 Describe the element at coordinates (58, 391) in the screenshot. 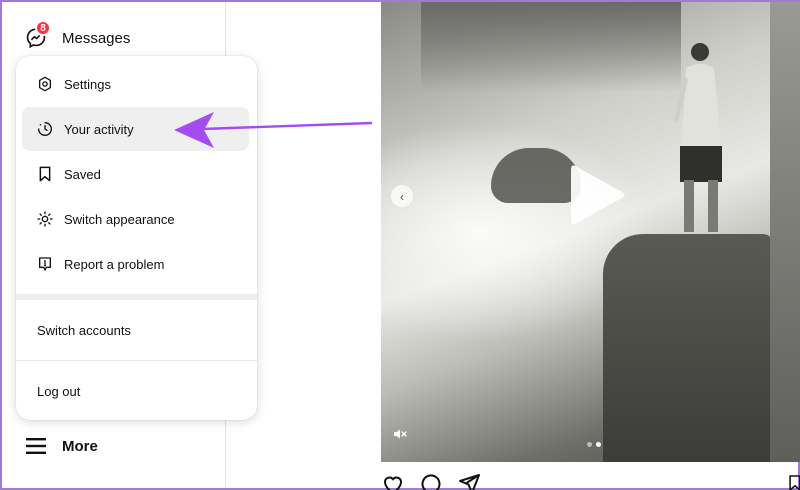

I see `log-out-button: Log out` at that location.